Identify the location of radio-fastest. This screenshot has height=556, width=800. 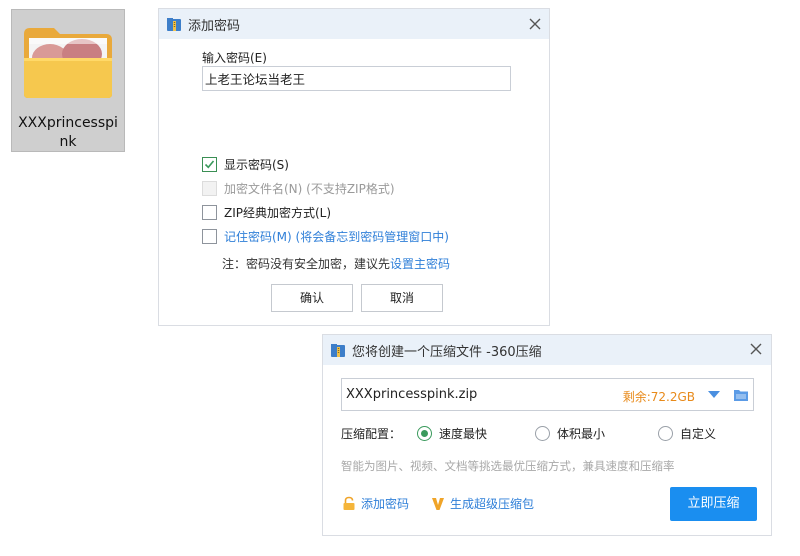
(424, 433).